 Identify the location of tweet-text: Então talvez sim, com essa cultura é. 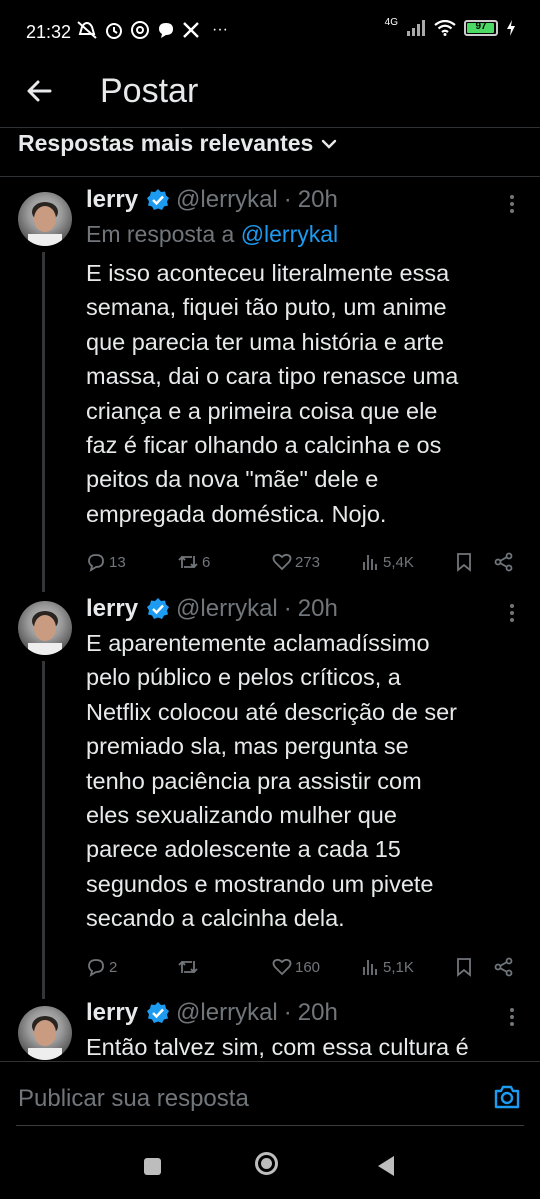
(306, 1045).